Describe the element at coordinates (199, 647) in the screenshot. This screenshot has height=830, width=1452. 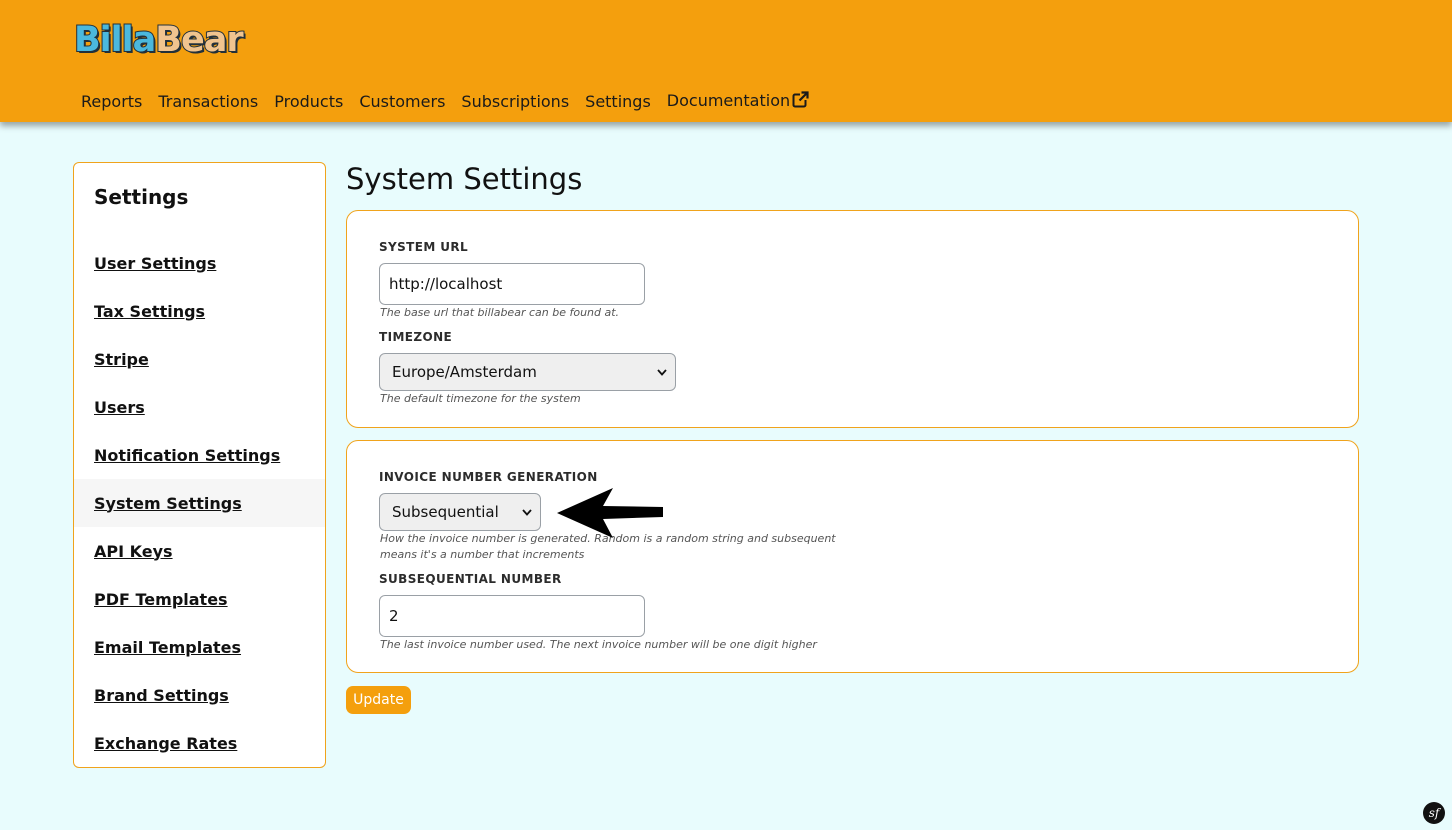
I see `sidebar-item-email-templates: Email Templates` at that location.